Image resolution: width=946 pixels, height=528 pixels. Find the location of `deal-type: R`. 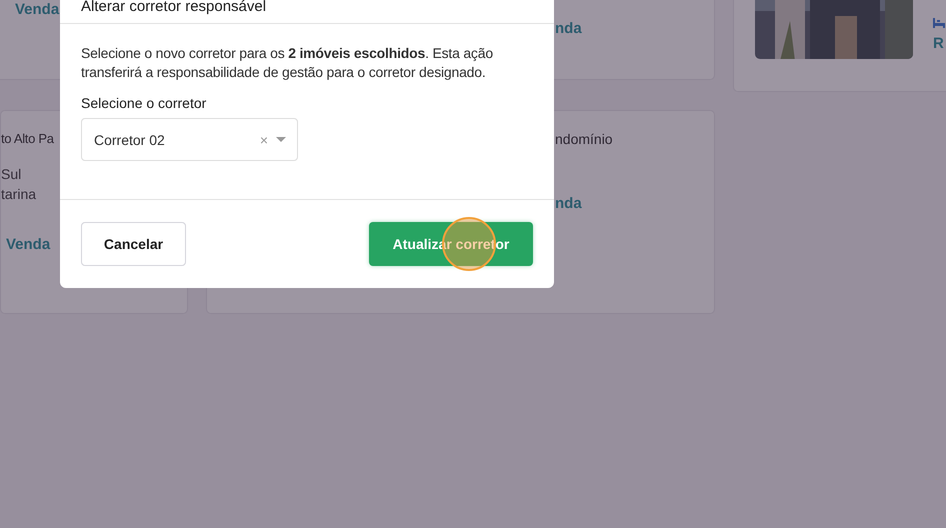

deal-type: R is located at coordinates (939, 43).